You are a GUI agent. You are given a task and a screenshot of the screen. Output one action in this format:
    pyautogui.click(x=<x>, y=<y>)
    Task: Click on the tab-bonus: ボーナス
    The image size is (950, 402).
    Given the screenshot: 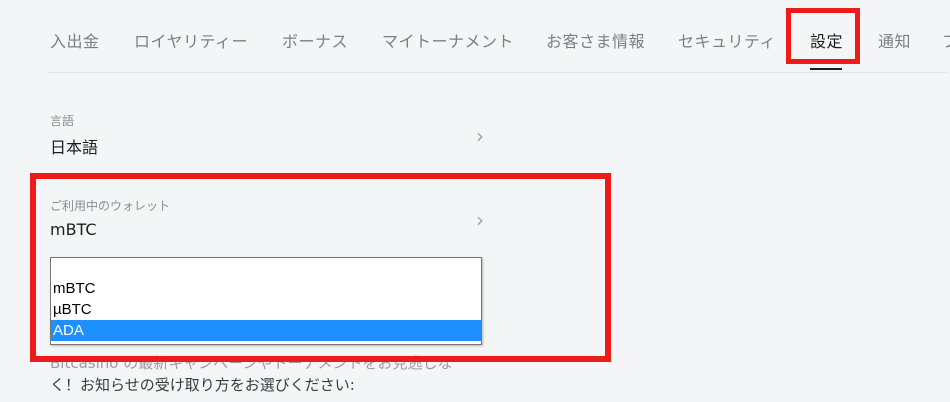 What is the action you would take?
    pyautogui.click(x=315, y=40)
    